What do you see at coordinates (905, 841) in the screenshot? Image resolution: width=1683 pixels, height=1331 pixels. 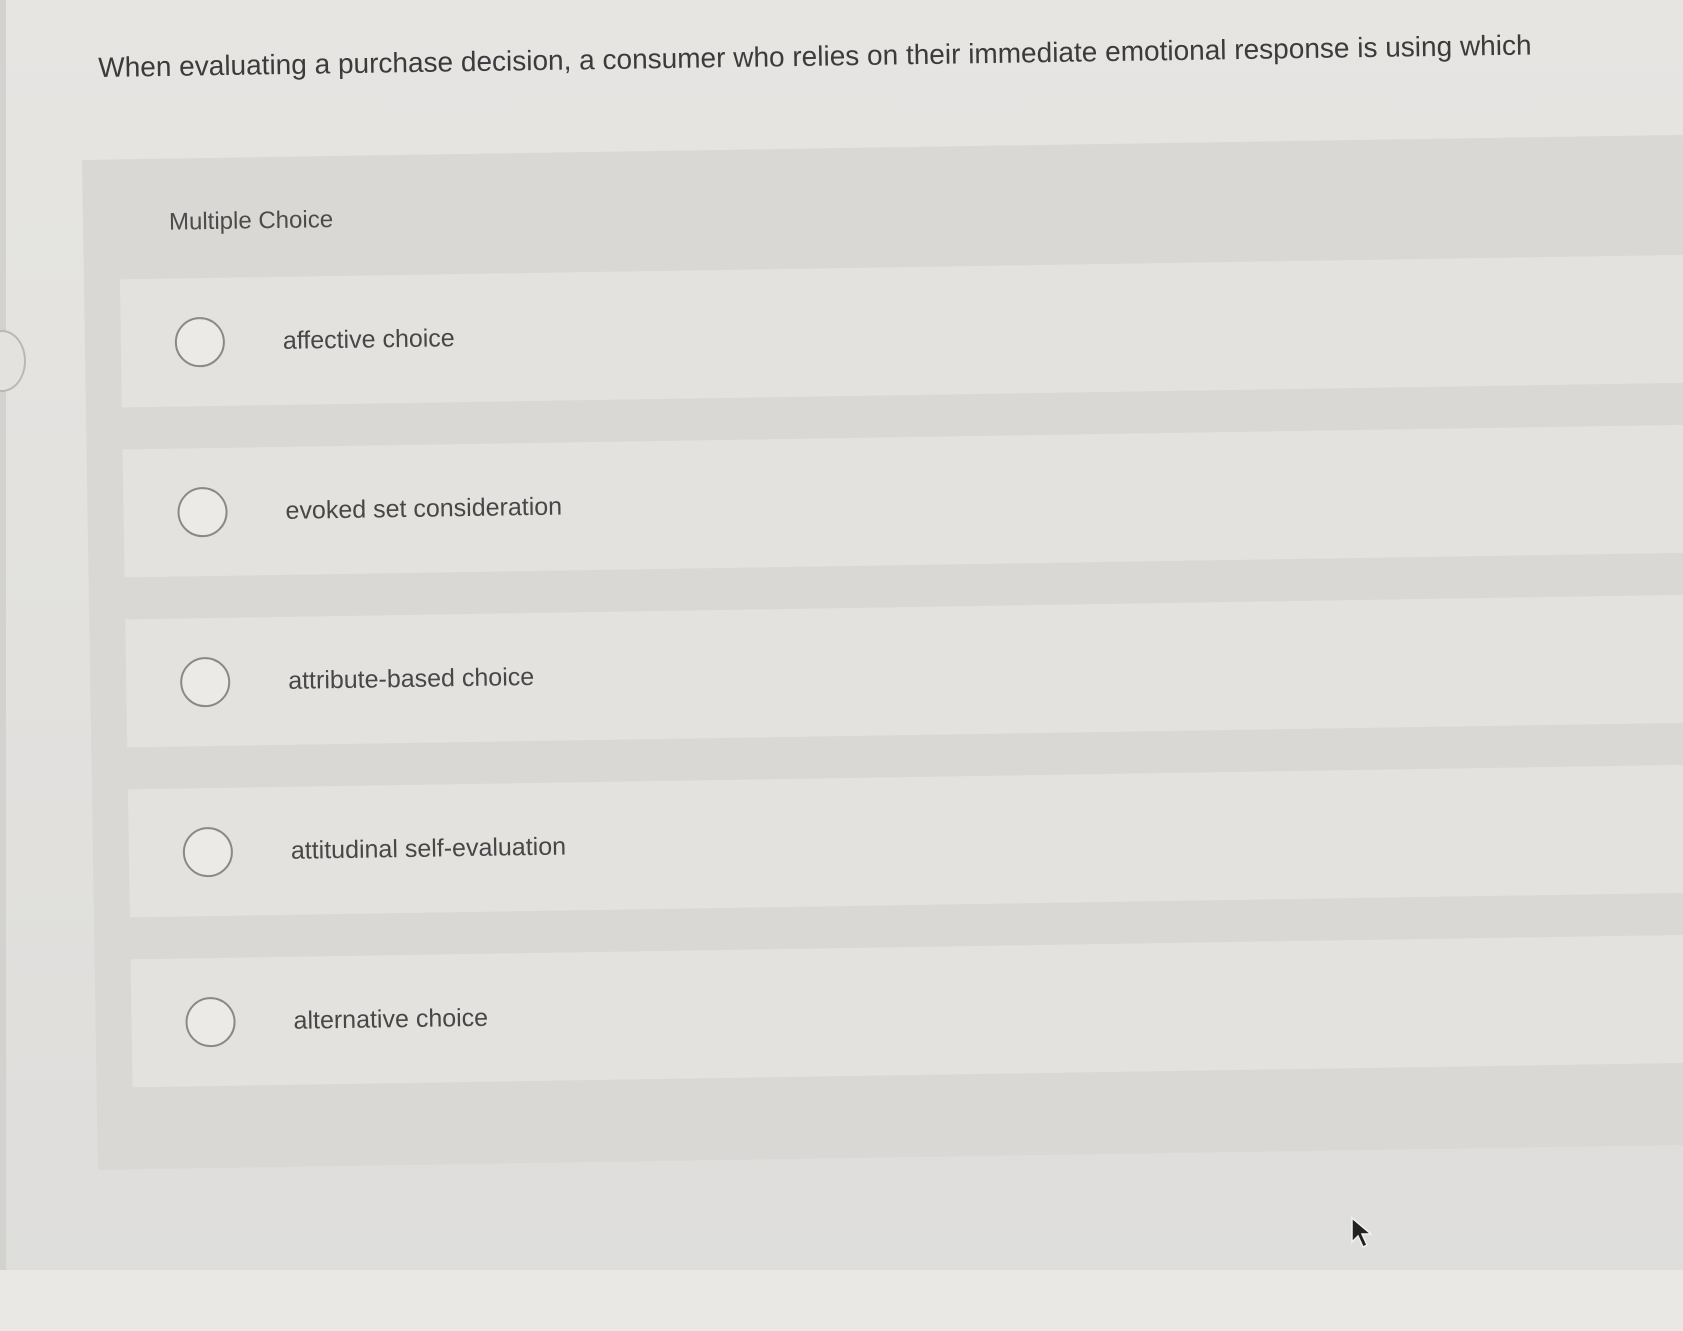 I see `option-attitudinal-self-evaluation: attitudinal self-evaluation` at bounding box center [905, 841].